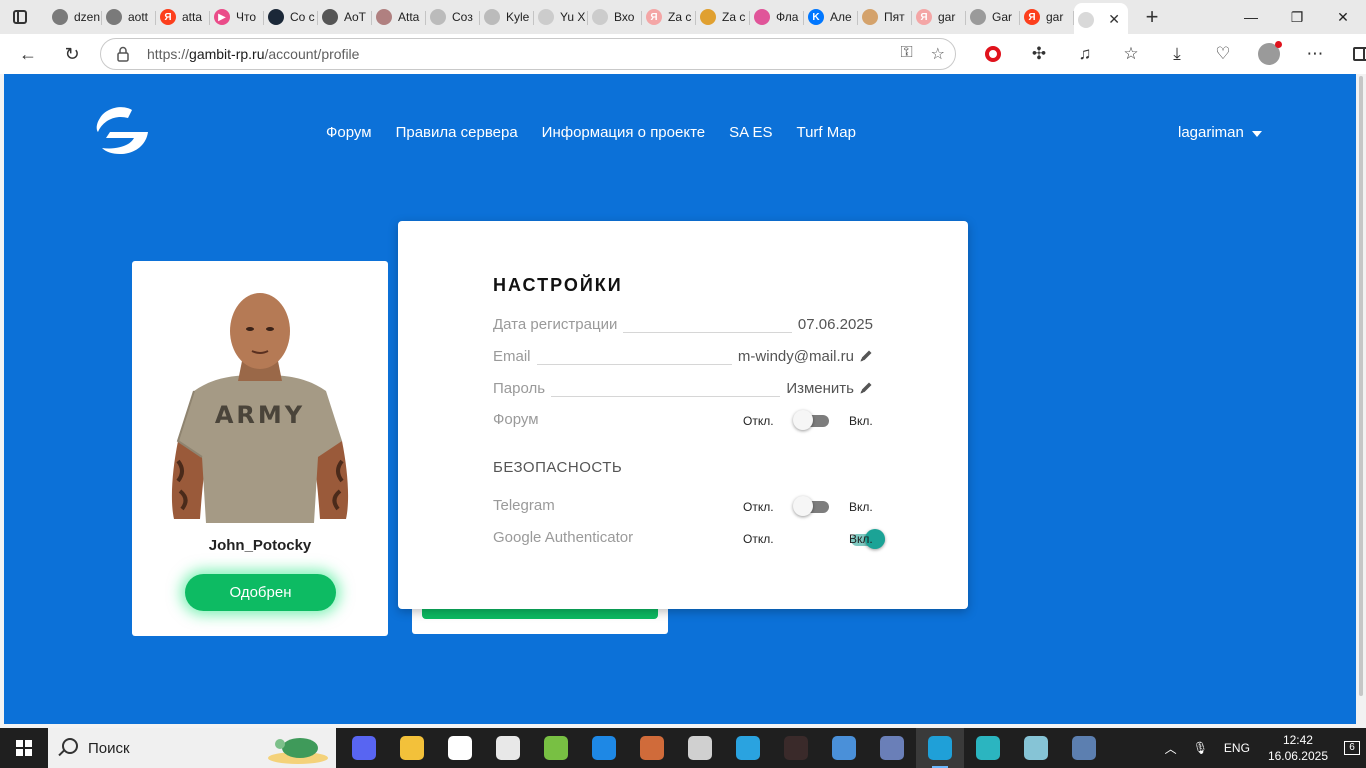 Image resolution: width=1366 pixels, height=768 pixels. Describe the element at coordinates (866, 356) in the screenshot. I see `edit-email-pencil-icon` at that location.